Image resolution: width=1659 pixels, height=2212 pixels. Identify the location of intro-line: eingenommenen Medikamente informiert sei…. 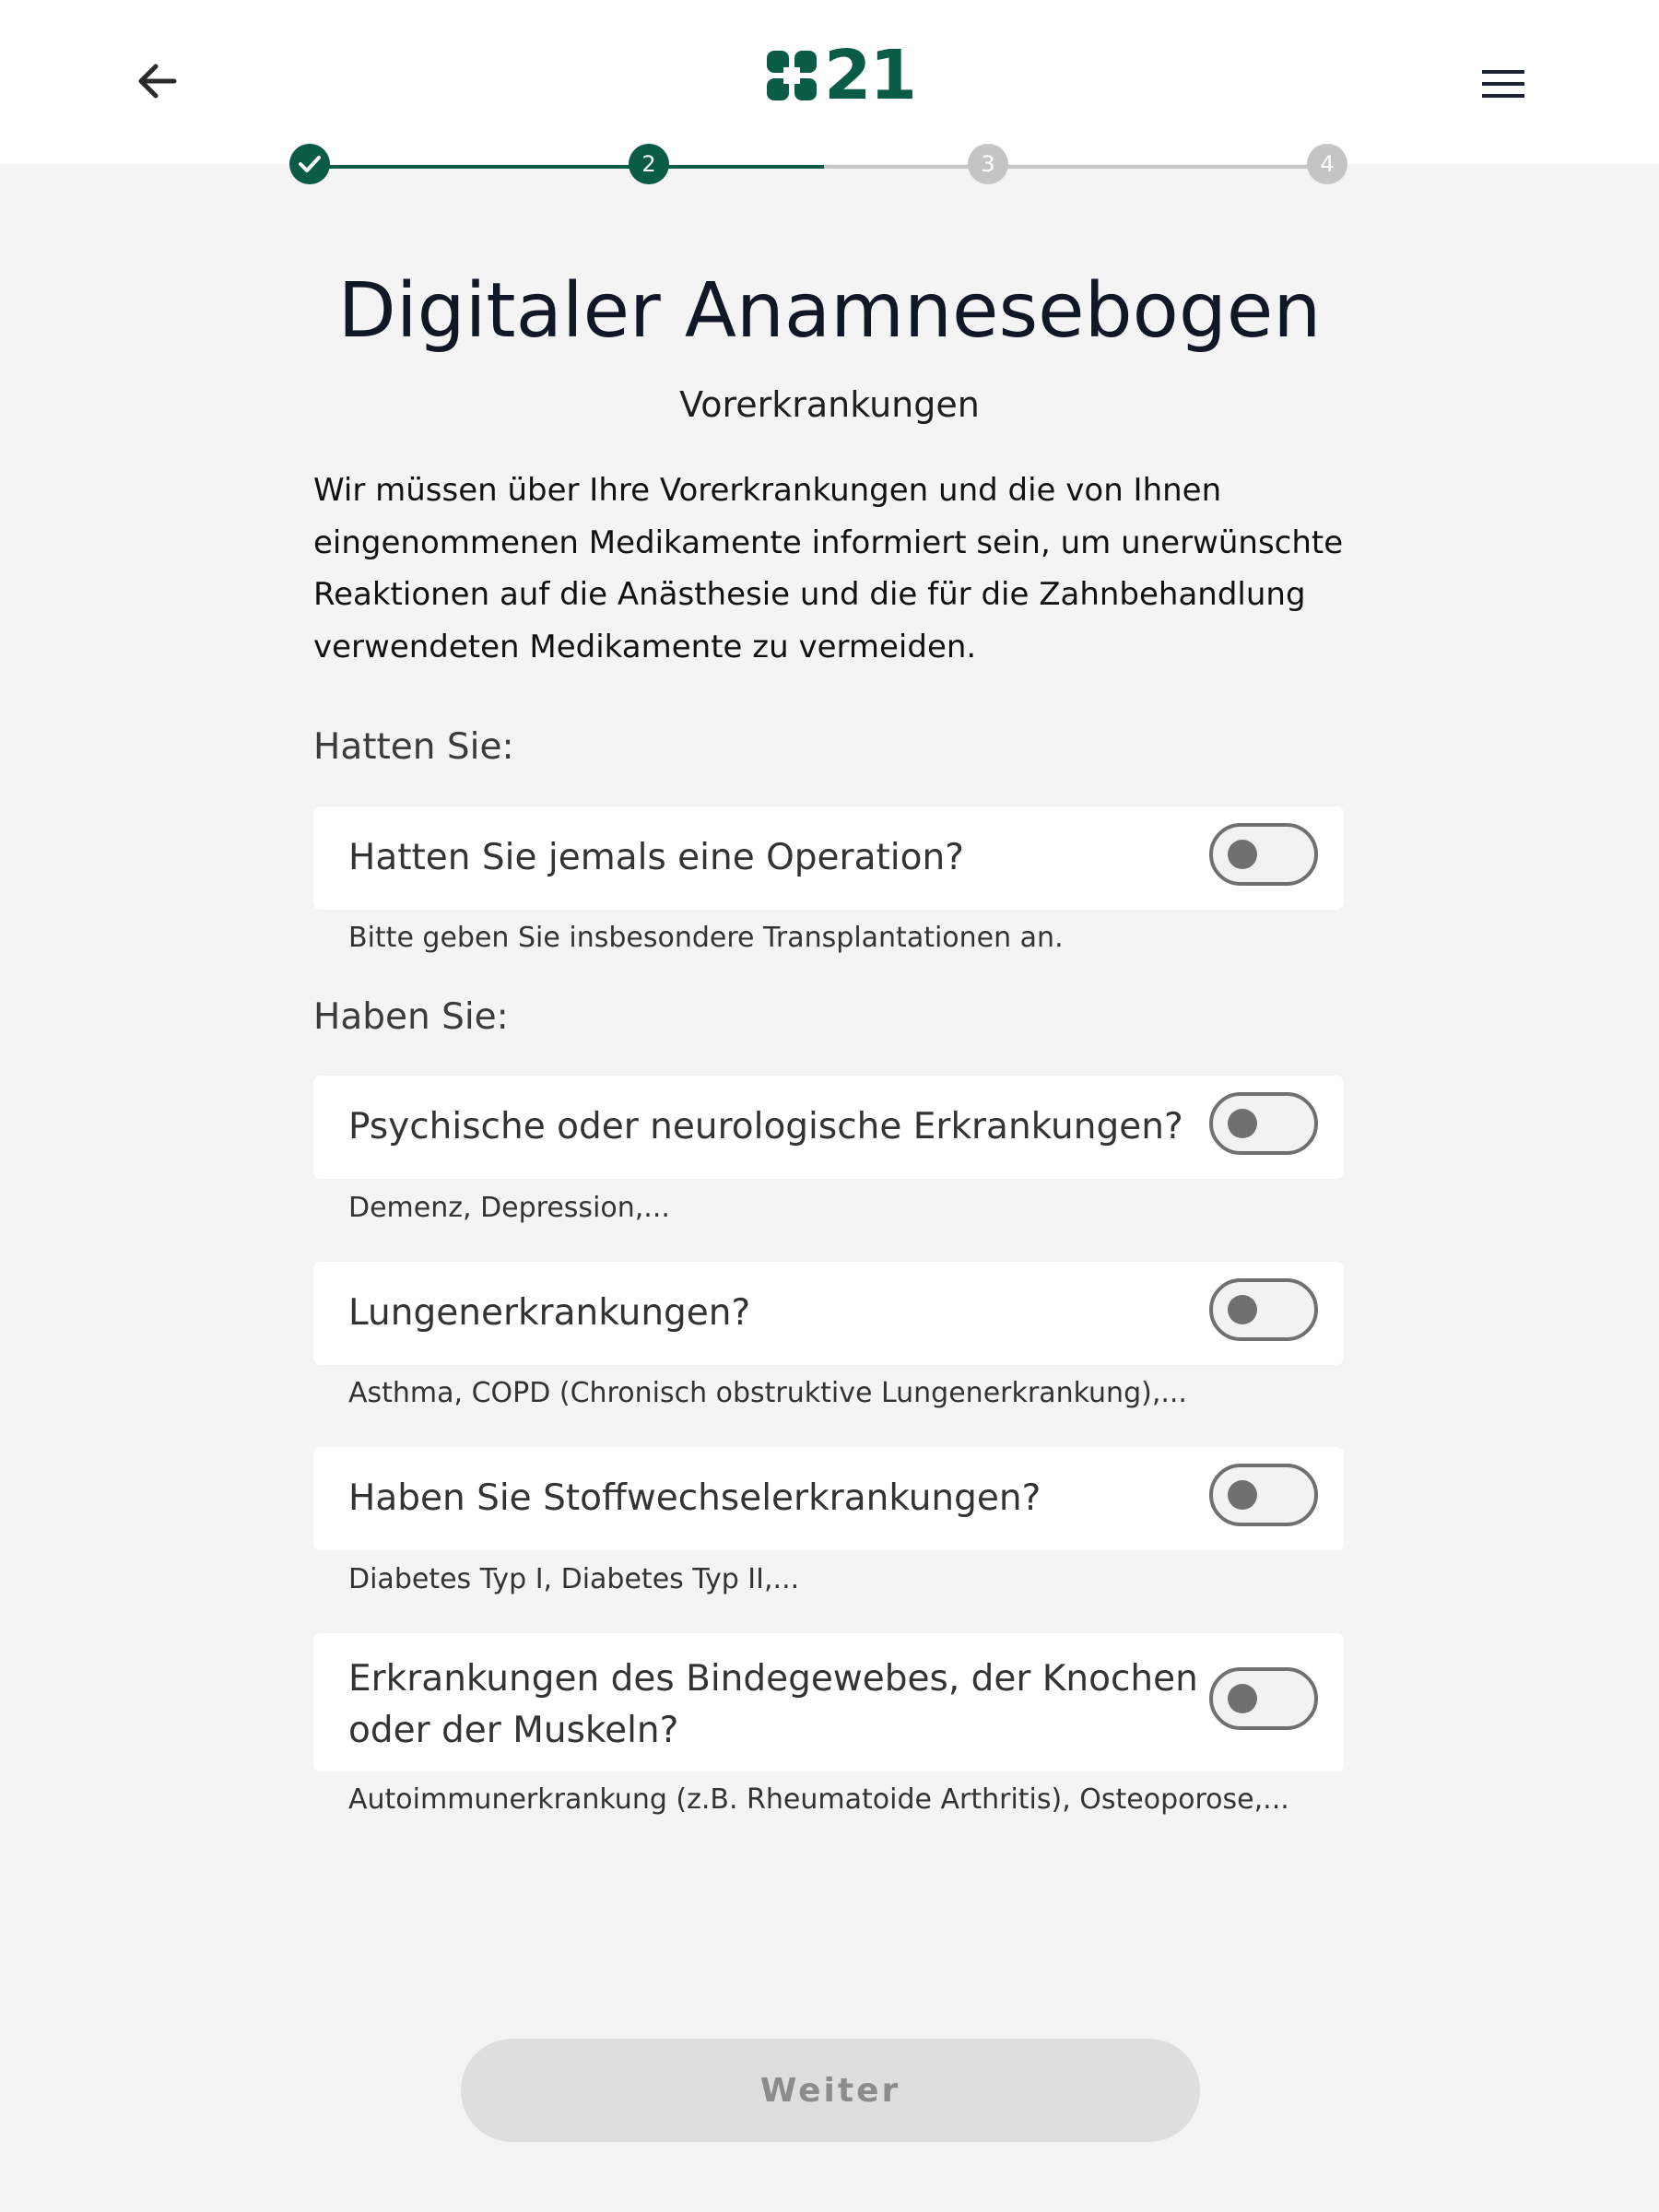
(828, 542).